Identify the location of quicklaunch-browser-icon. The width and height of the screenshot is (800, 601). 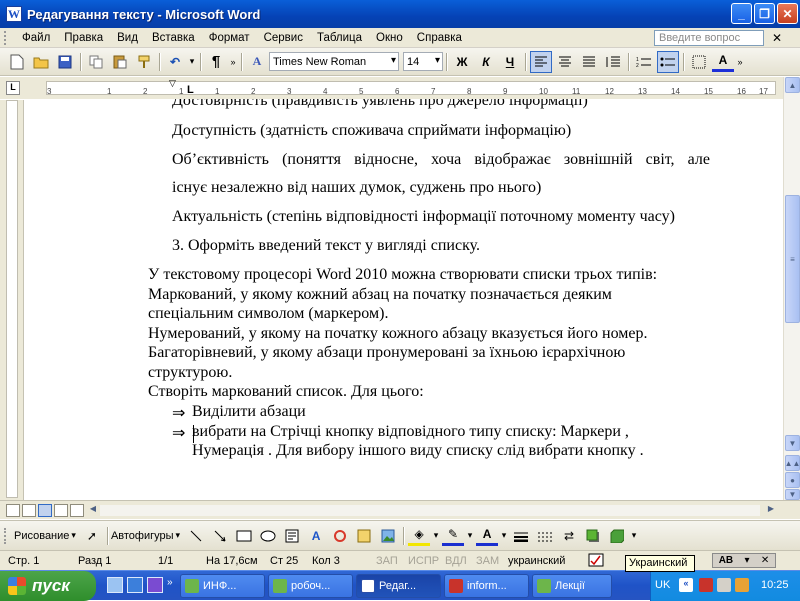
(135, 585).